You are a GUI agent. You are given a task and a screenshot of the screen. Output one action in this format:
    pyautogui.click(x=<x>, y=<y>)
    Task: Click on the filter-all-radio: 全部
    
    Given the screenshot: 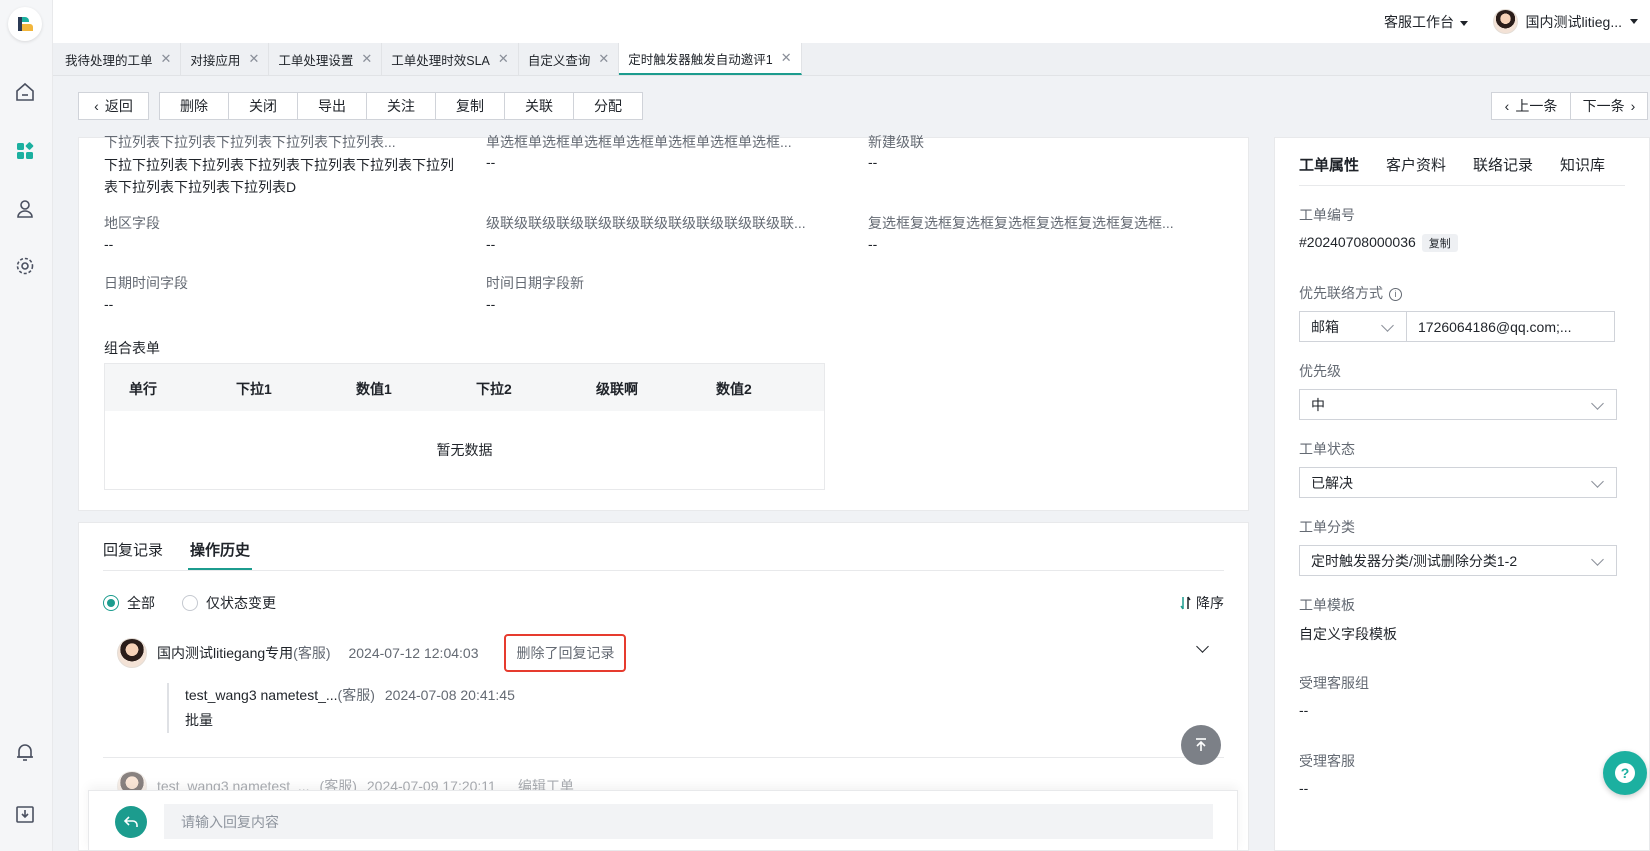 What is the action you would take?
    pyautogui.click(x=129, y=603)
    